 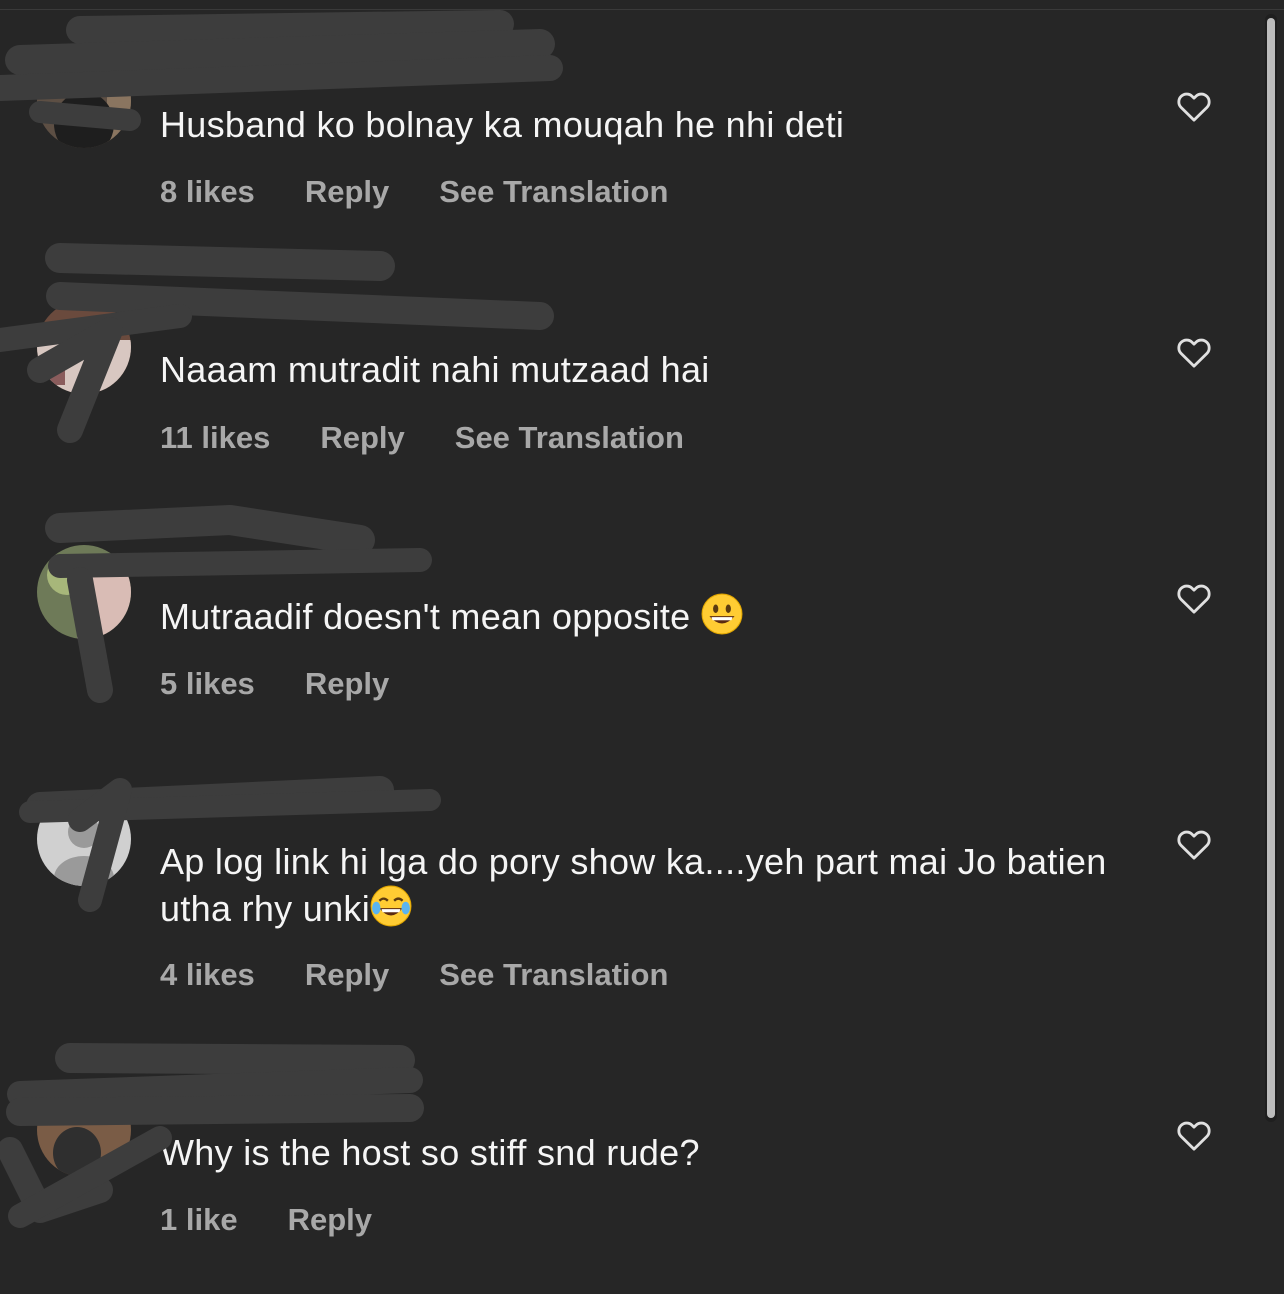 I want to click on comment-actions: 1 like Reply, so click(x=266, y=1220).